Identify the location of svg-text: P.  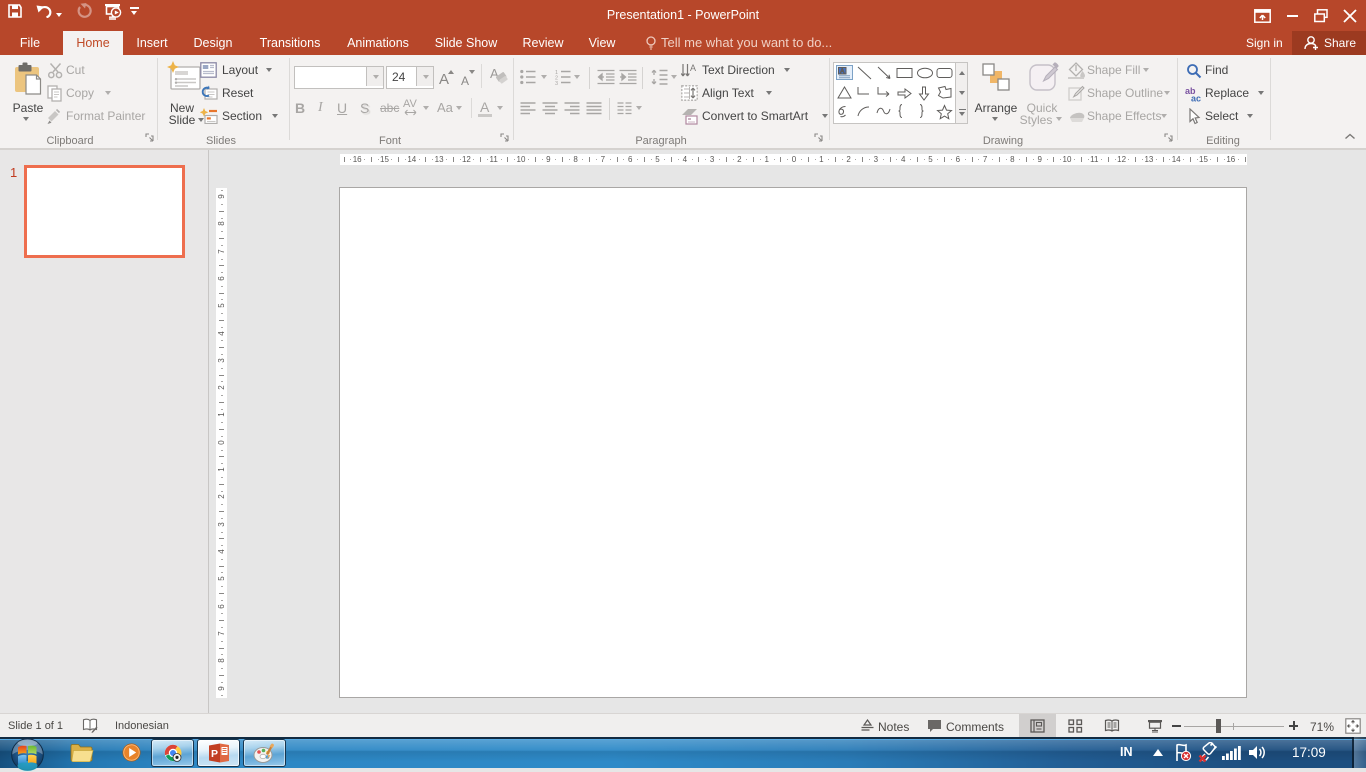
(214, 754).